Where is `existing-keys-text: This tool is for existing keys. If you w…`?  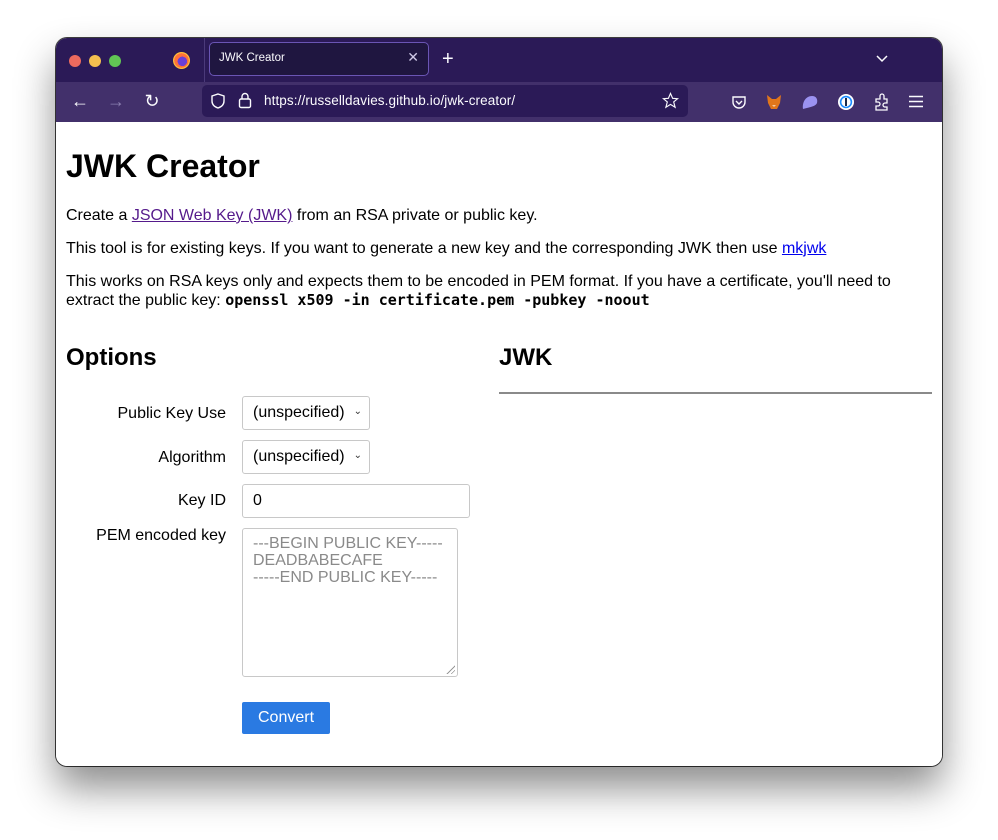
existing-keys-text: This tool is for existing keys. If you w… is located at coordinates (424, 248).